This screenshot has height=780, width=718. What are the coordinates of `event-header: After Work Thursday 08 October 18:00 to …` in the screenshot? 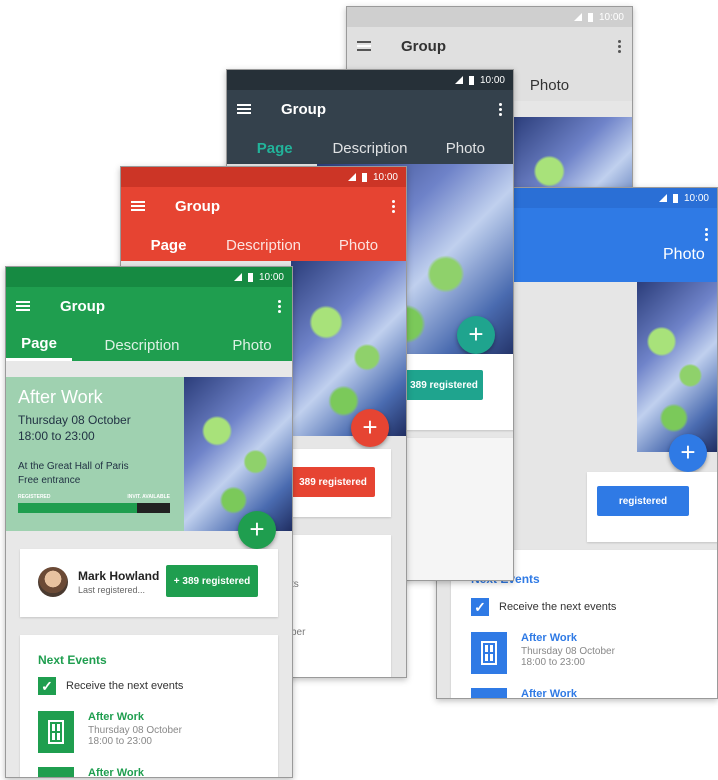 It's located at (149, 454).